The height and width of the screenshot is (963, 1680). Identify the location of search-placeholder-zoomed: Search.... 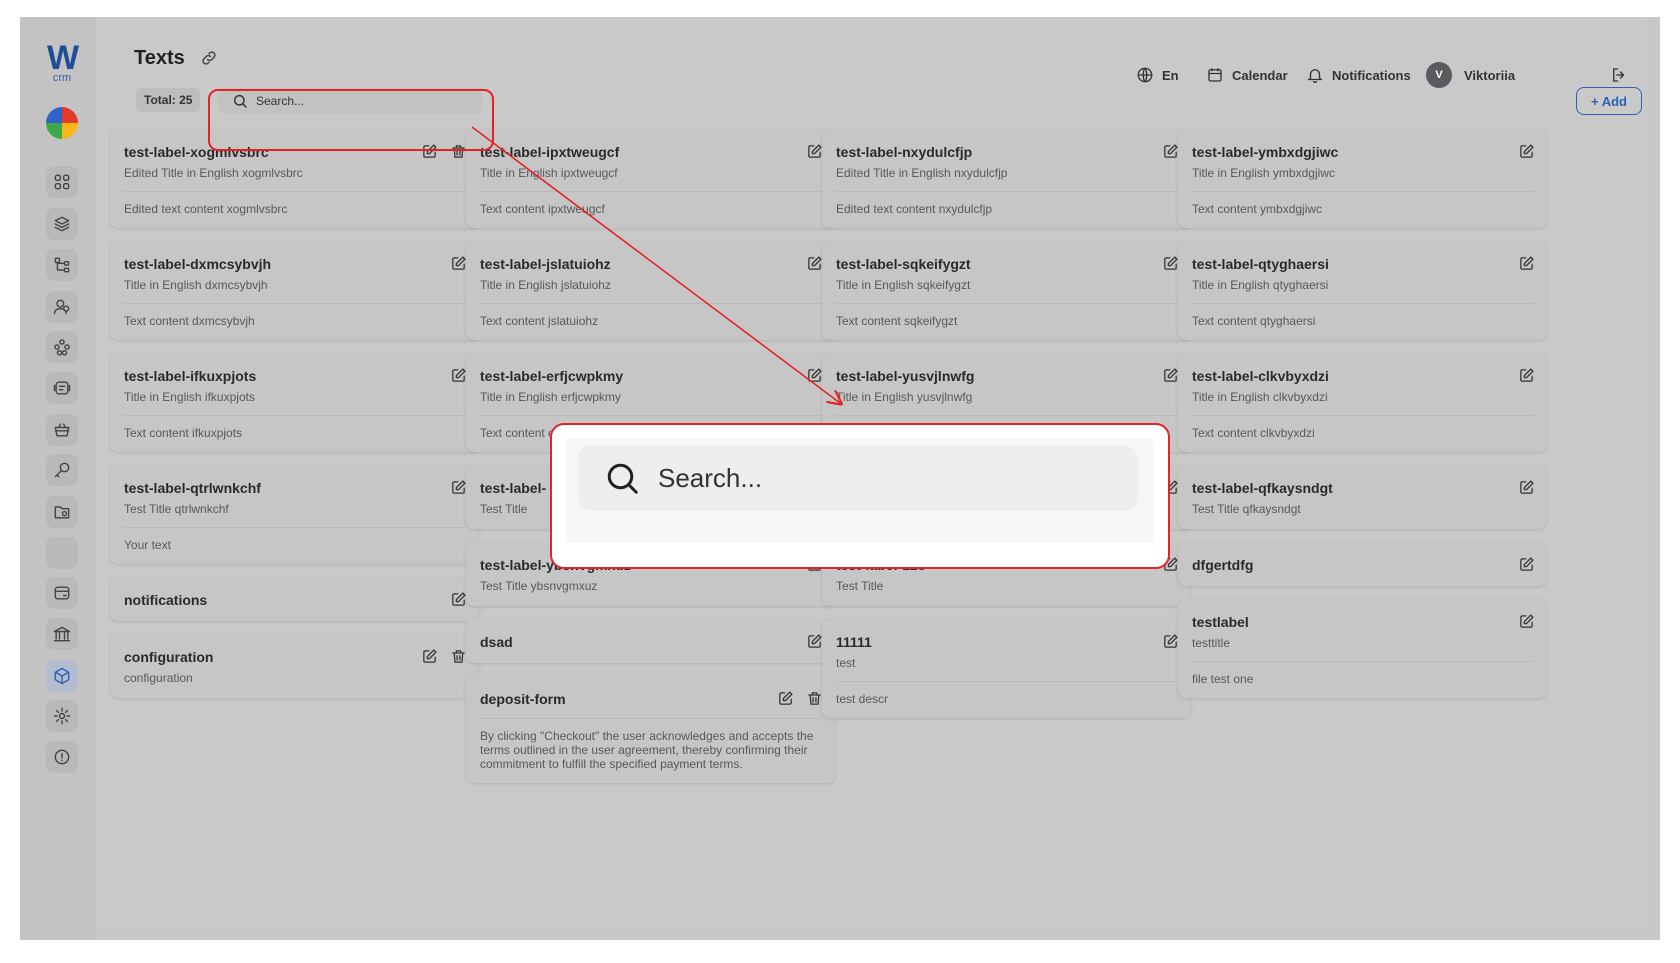
(710, 477).